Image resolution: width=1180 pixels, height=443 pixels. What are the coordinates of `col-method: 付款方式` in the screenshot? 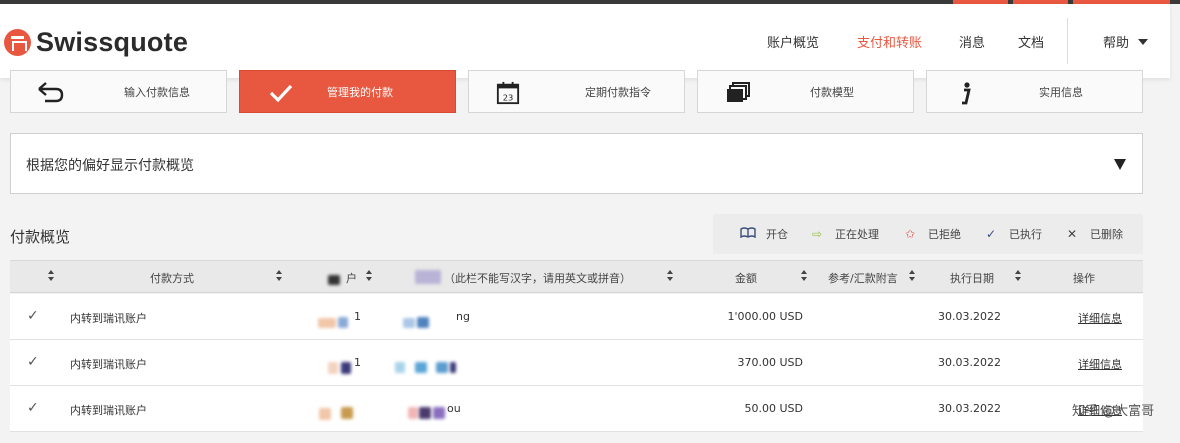 It's located at (172, 278).